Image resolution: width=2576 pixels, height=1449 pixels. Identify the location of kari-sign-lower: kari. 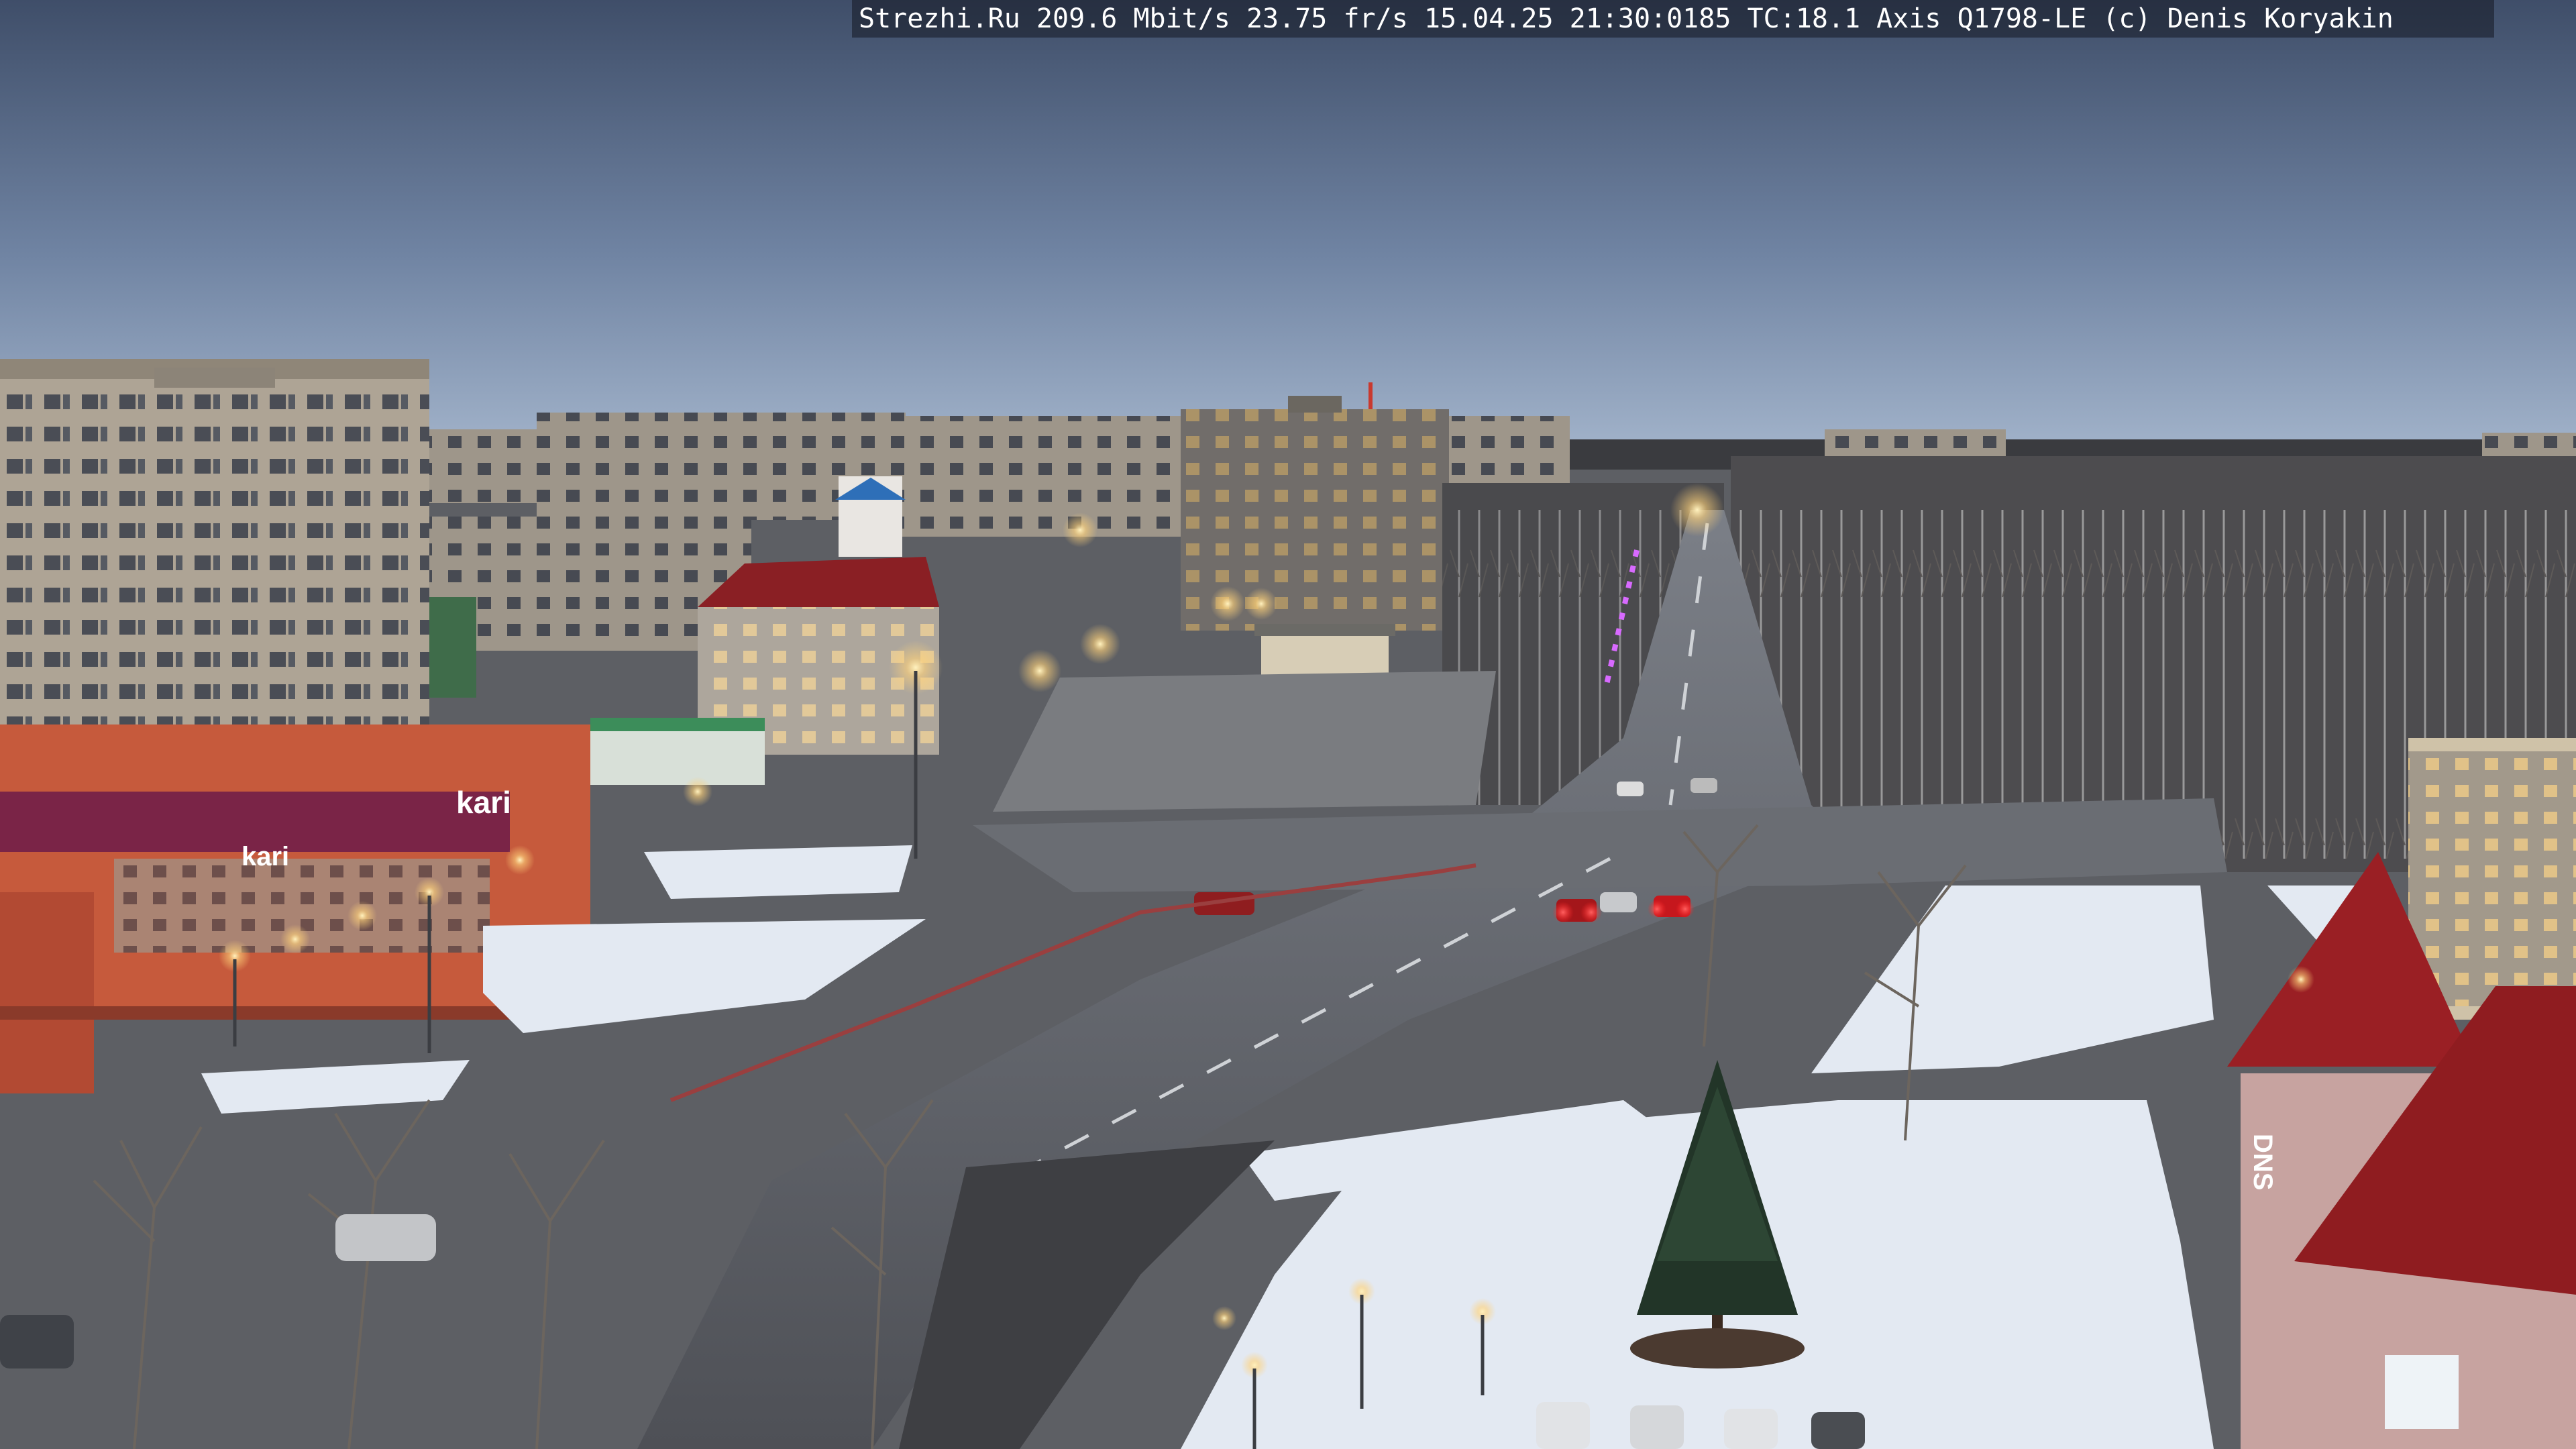
(265, 856).